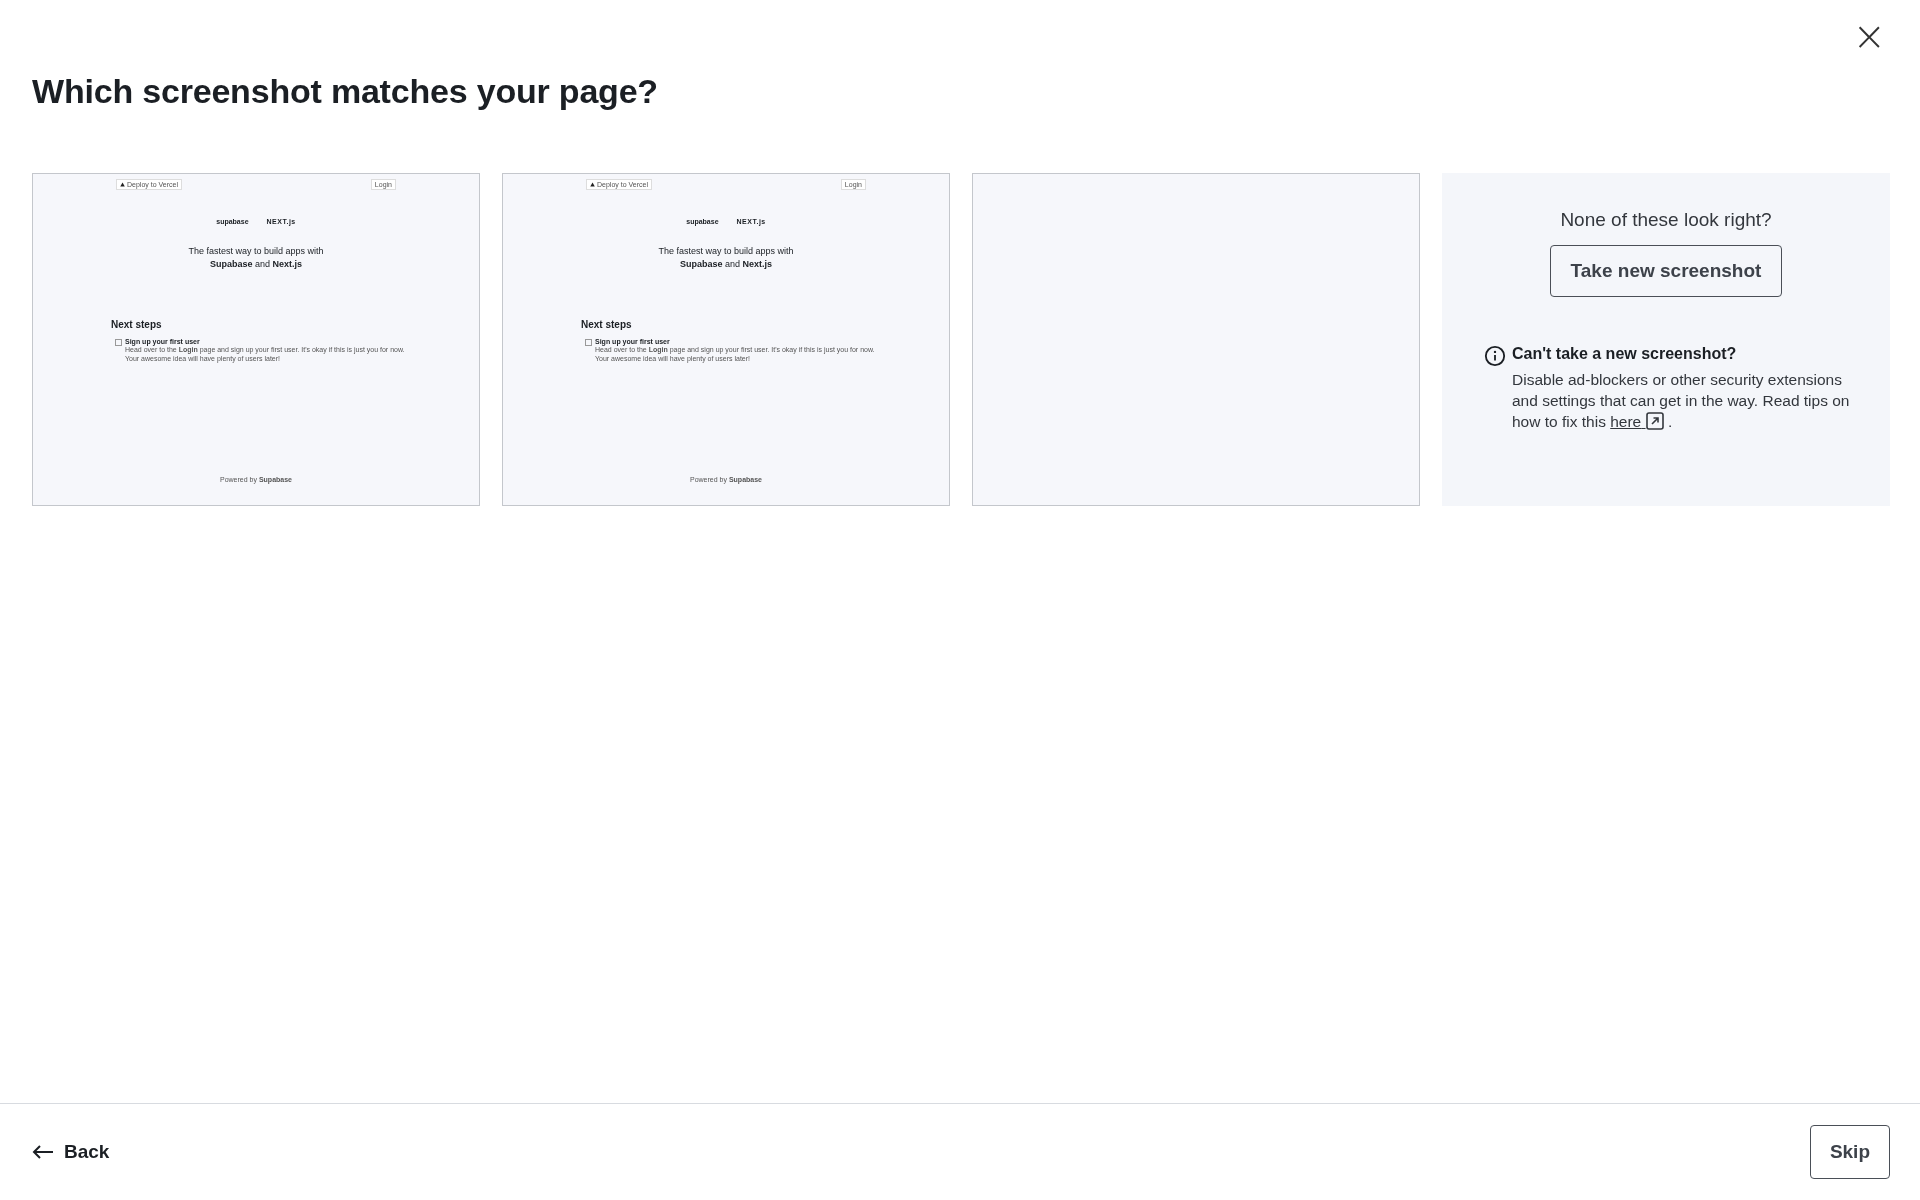 Image resolution: width=1920 pixels, height=1200 pixels. What do you see at coordinates (1625, 354) in the screenshot?
I see `note-title: Can't take a new screenshot?` at bounding box center [1625, 354].